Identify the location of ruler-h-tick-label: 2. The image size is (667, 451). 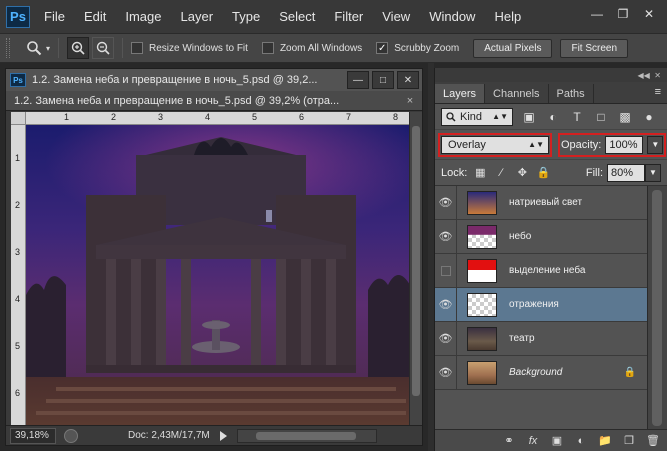
(114, 117).